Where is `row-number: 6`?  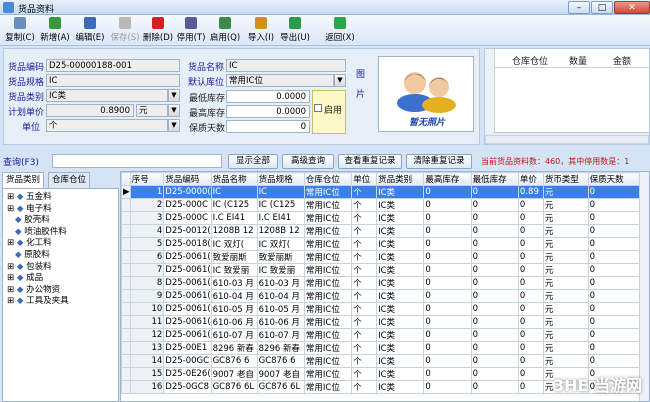 row-number: 6 is located at coordinates (147, 257).